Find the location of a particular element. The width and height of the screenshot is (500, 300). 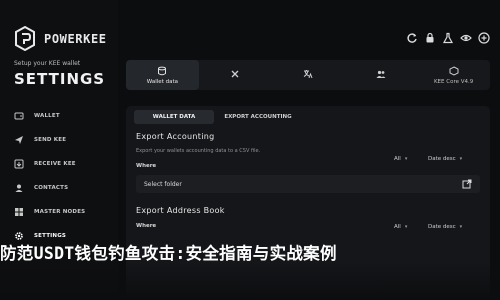

address-filter-select: All ▾ is located at coordinates (400, 227).